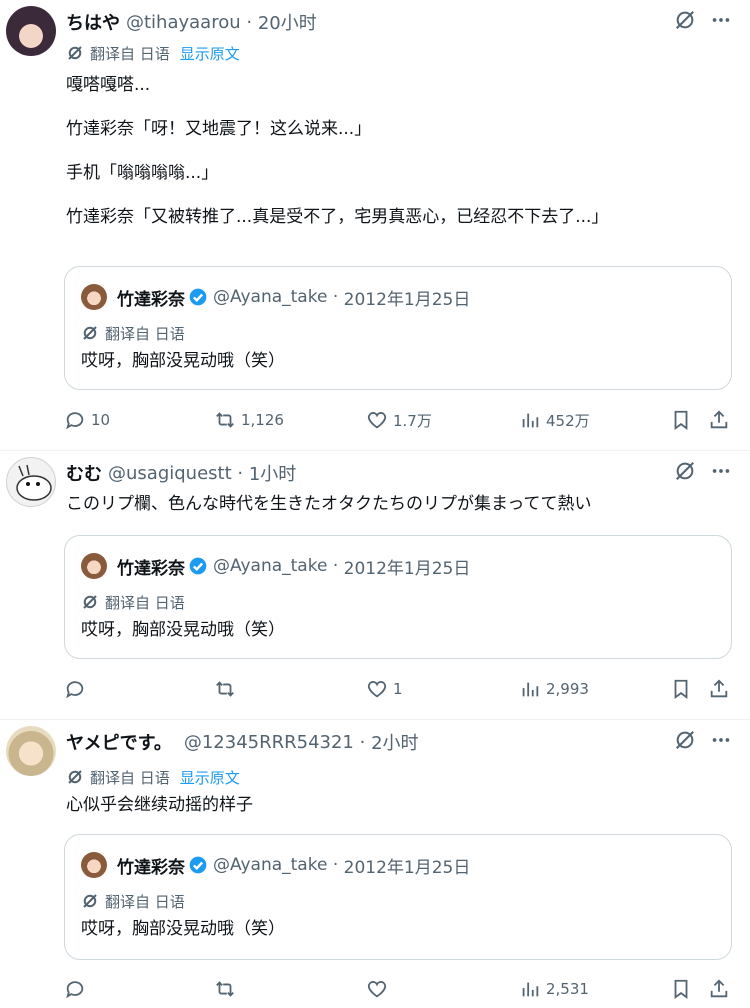  Describe the element at coordinates (398, 689) in the screenshot. I see `like-count: 1` at that location.